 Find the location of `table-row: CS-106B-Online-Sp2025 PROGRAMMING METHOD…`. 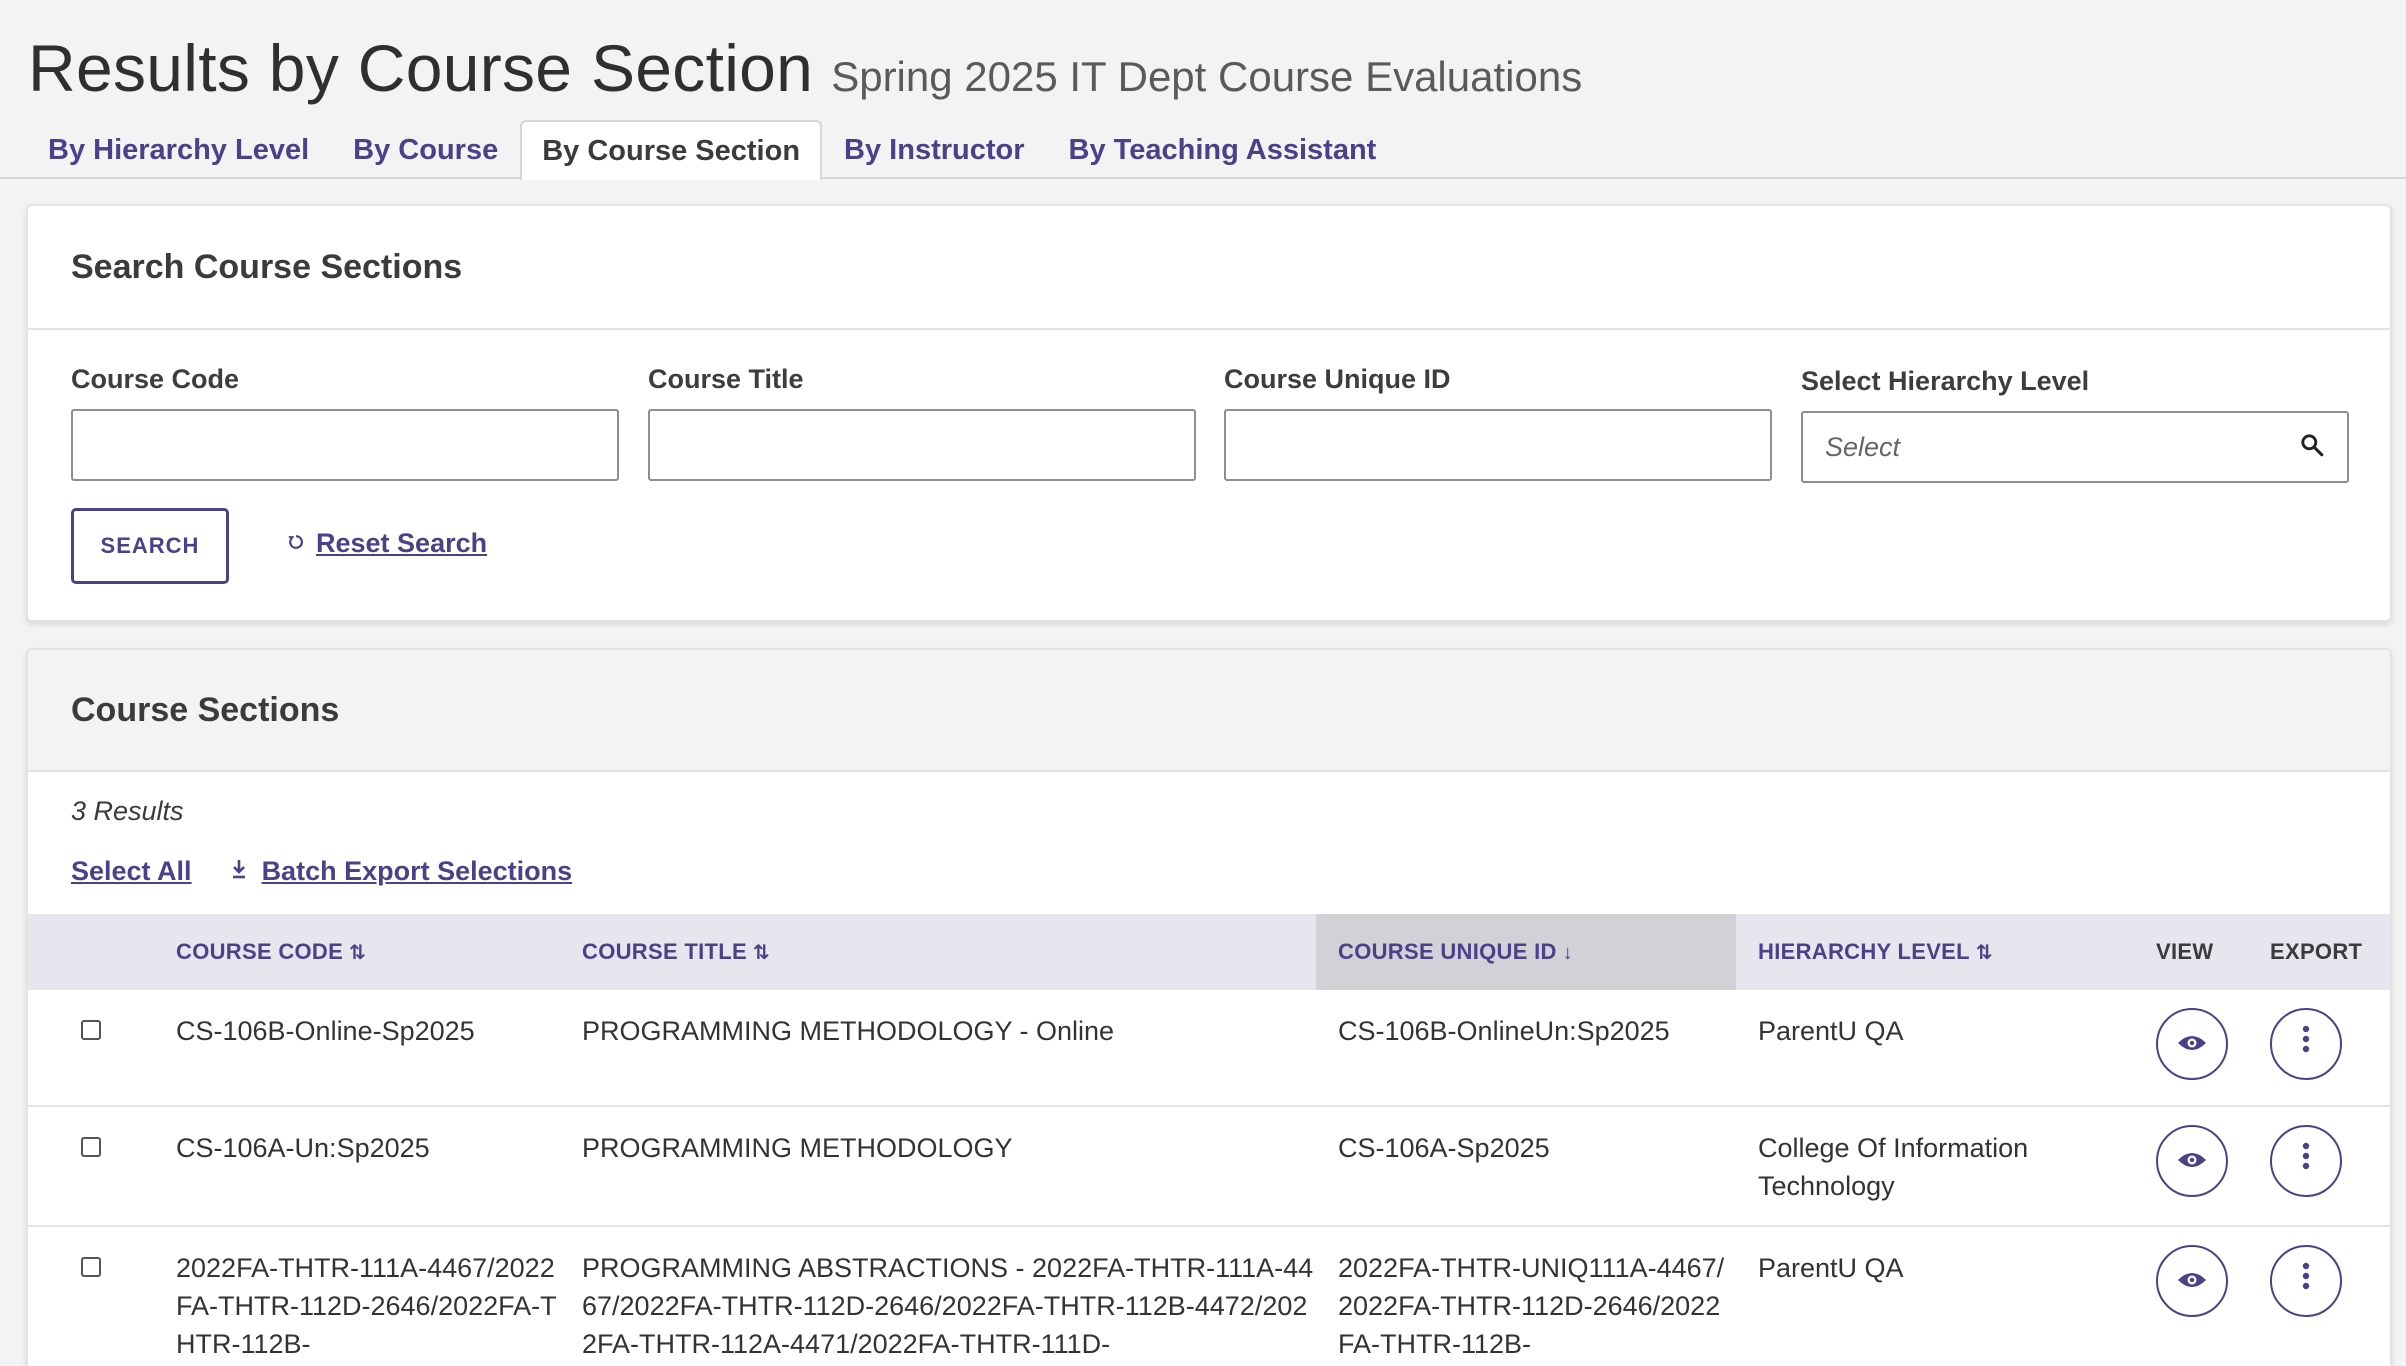

table-row: CS-106B-Online-Sp2025 PROGRAMMING METHOD… is located at coordinates (1209, 1048).